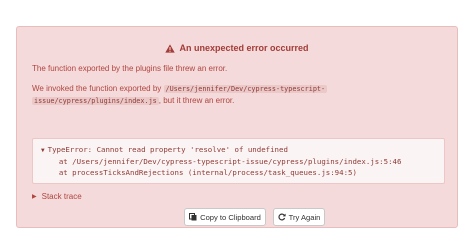 The image size is (474, 240). Describe the element at coordinates (95, 101) in the screenshot. I see `plugin-path-part2: issue/cypress/plugins/index.js` at that location.